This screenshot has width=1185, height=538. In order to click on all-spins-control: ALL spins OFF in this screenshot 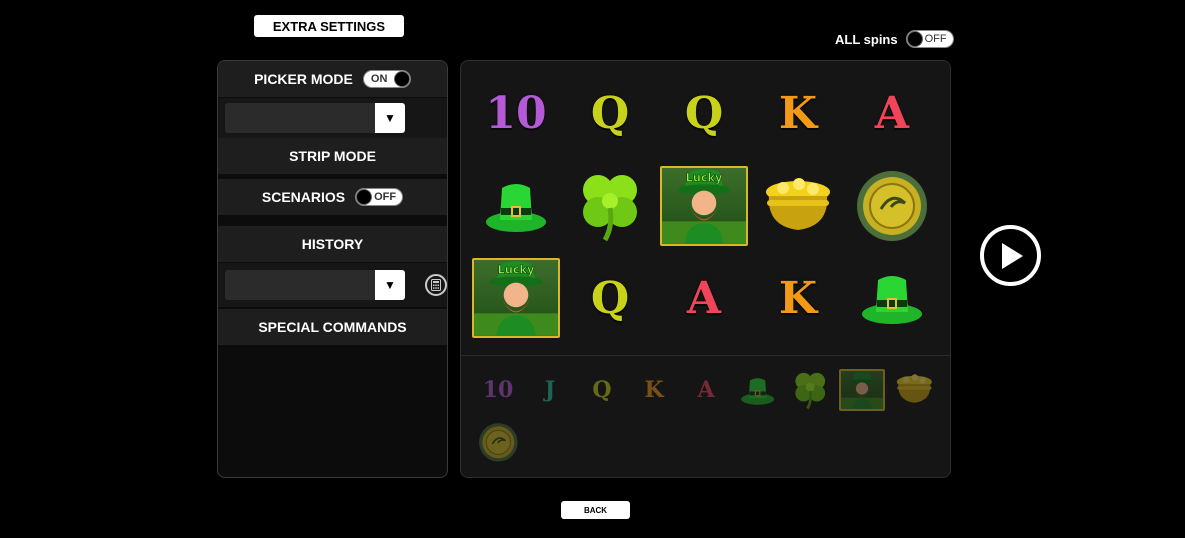, I will do `click(894, 39)`.